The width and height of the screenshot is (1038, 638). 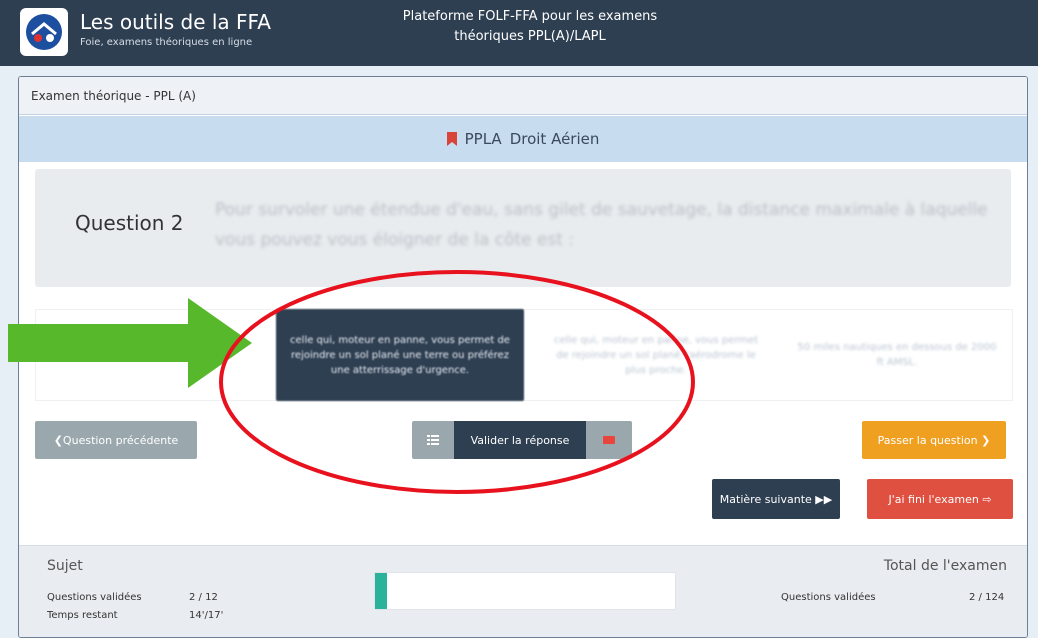 I want to click on flag-question-button, so click(x=609, y=440).